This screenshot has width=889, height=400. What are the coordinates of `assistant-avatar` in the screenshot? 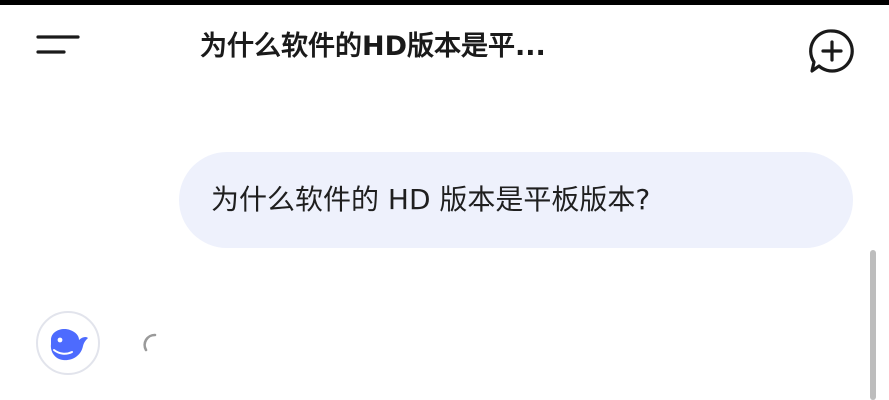 It's located at (68, 343).